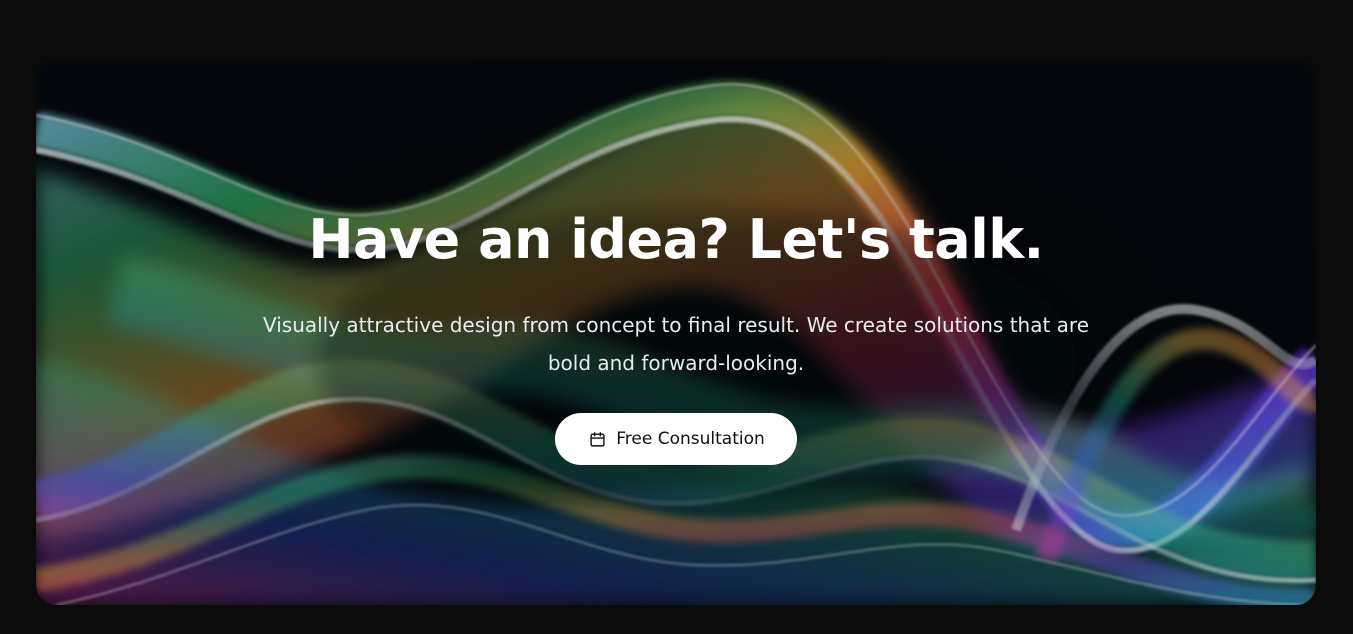  What do you see at coordinates (690, 439) in the screenshot?
I see `free-consultation-label: Free Consultation` at bounding box center [690, 439].